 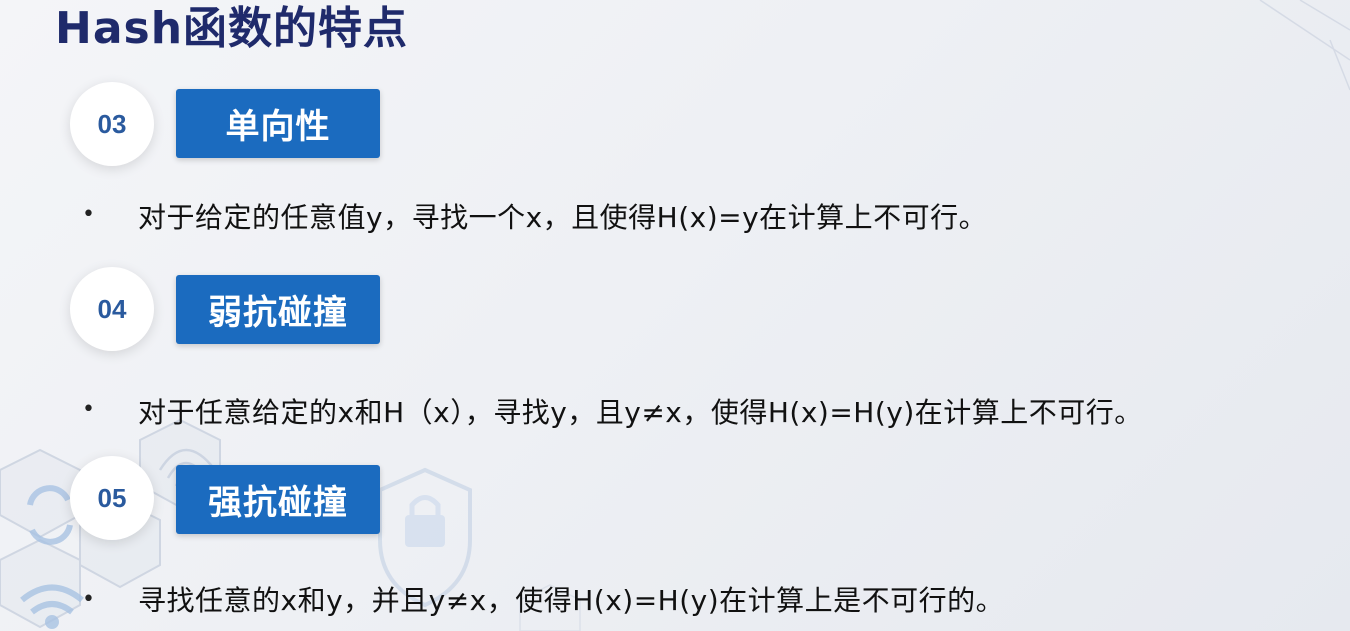 What do you see at coordinates (278, 309) in the screenshot?
I see `item-heading-tag: 弱抗碰撞` at bounding box center [278, 309].